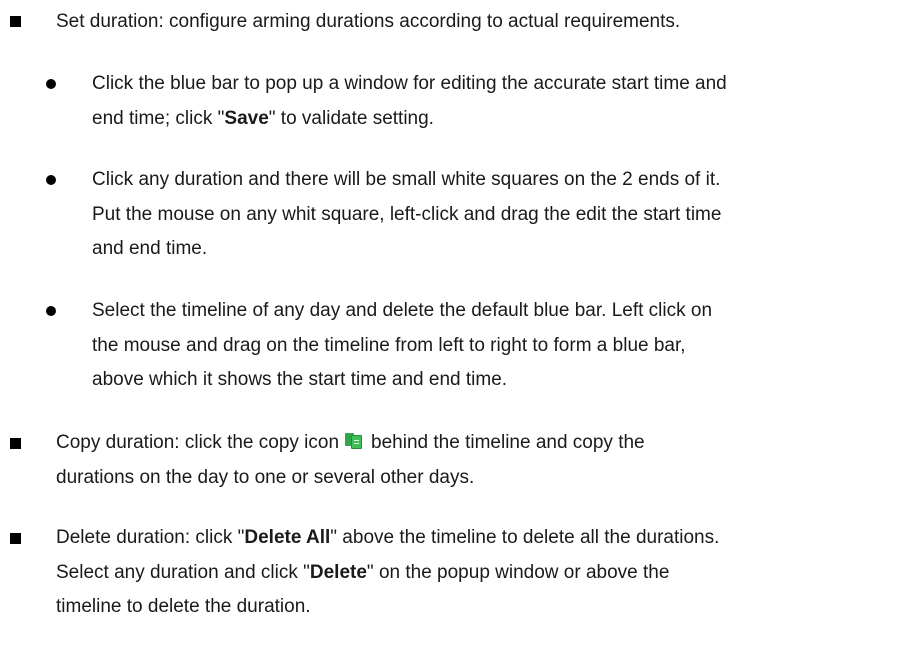 This screenshot has height=655, width=897. What do you see at coordinates (287, 537) in the screenshot?
I see `delete-all-label: Delete All` at bounding box center [287, 537].